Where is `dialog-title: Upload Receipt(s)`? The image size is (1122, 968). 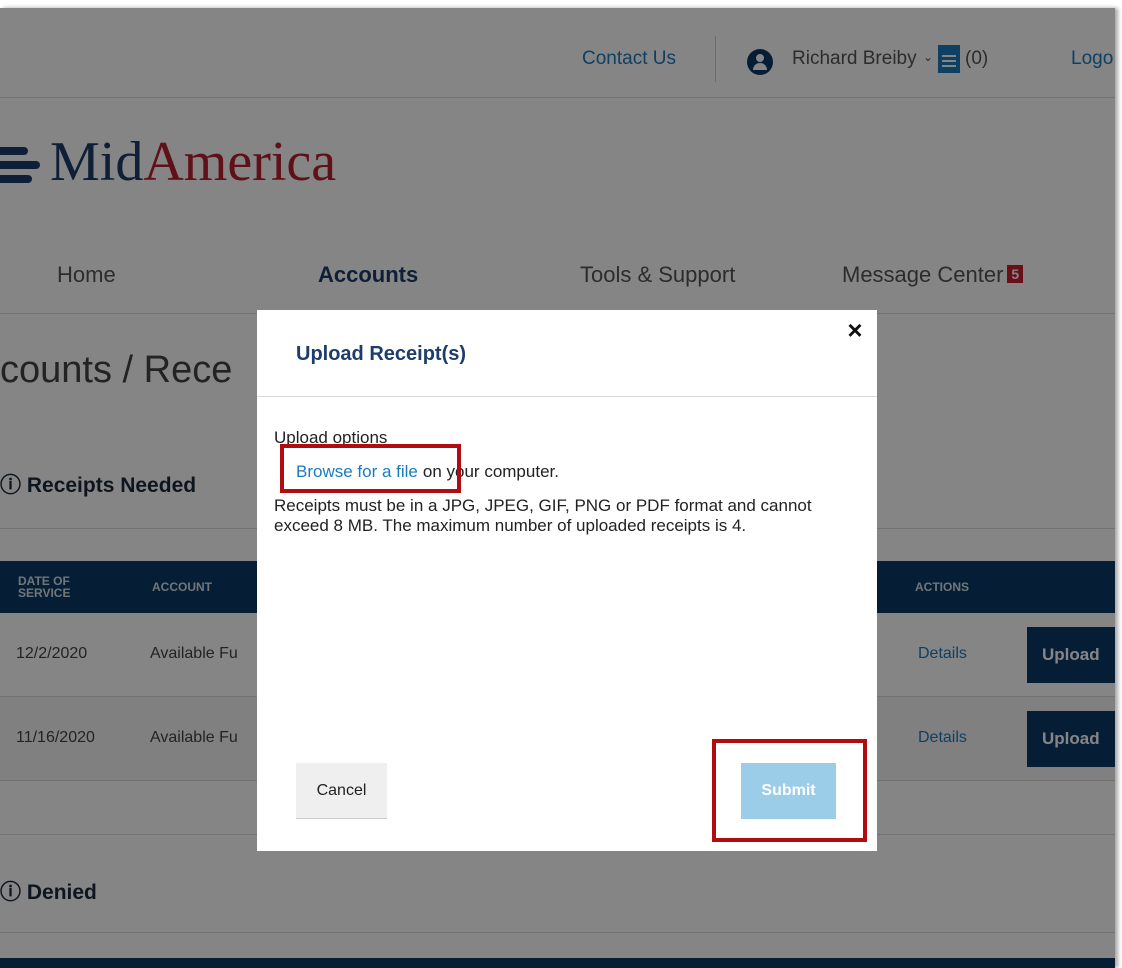
dialog-title: Upload Receipt(s) is located at coordinates (381, 354).